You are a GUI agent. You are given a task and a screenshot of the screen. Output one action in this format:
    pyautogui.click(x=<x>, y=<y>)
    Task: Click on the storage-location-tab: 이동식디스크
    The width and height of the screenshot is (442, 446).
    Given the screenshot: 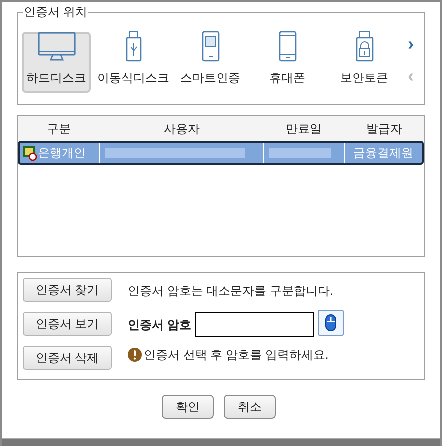 What is the action you would take?
    pyautogui.click(x=133, y=62)
    